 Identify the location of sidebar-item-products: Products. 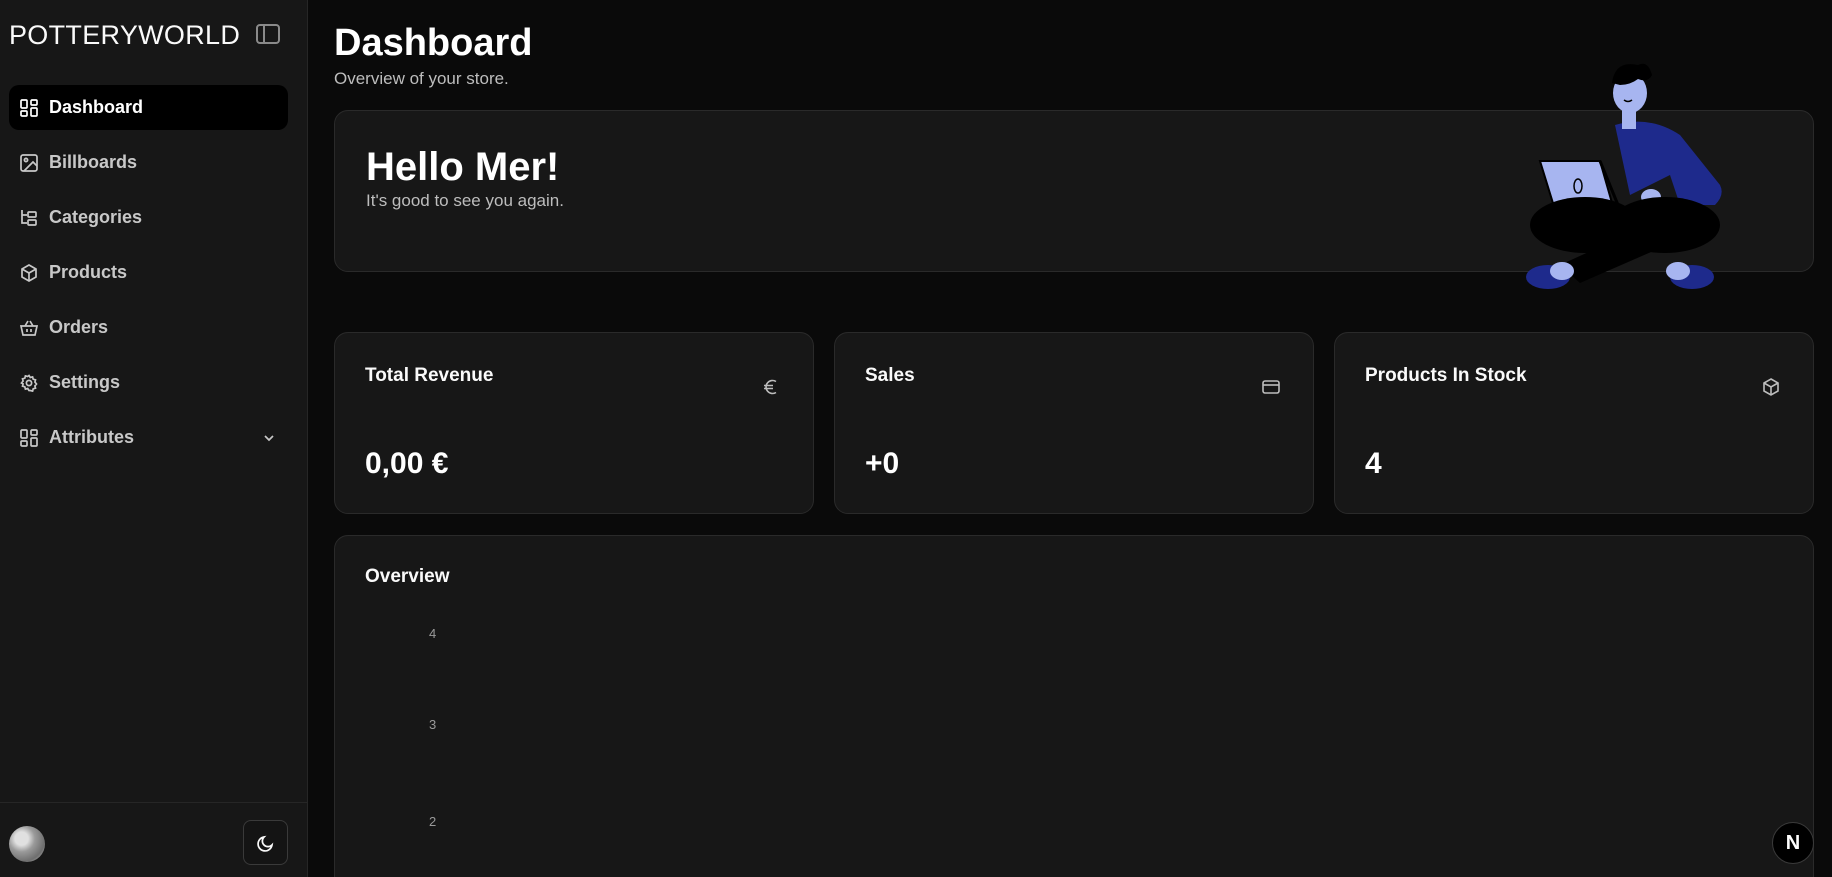
(148, 272).